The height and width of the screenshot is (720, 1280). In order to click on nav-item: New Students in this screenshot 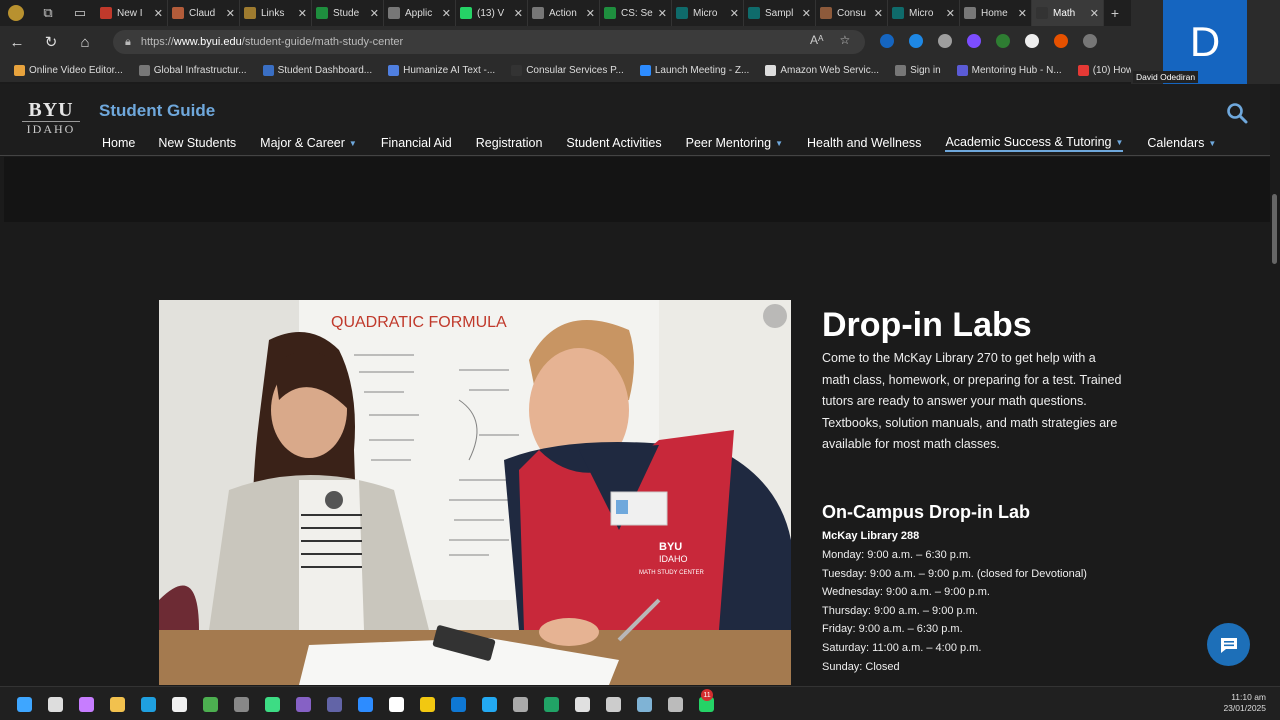, I will do `click(197, 143)`.